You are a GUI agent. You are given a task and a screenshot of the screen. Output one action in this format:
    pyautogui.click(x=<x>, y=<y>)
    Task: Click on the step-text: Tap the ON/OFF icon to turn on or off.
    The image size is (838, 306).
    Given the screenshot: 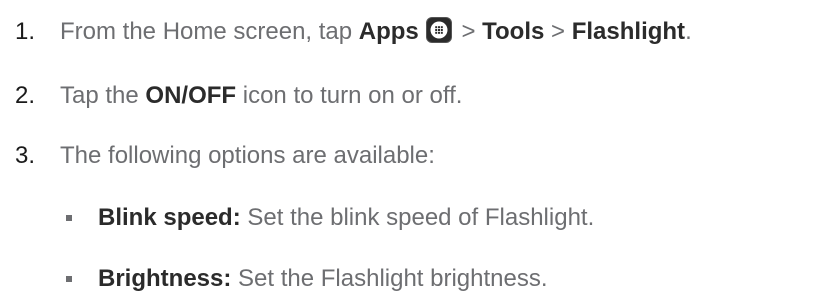 What is the action you would take?
    pyautogui.click(x=261, y=96)
    